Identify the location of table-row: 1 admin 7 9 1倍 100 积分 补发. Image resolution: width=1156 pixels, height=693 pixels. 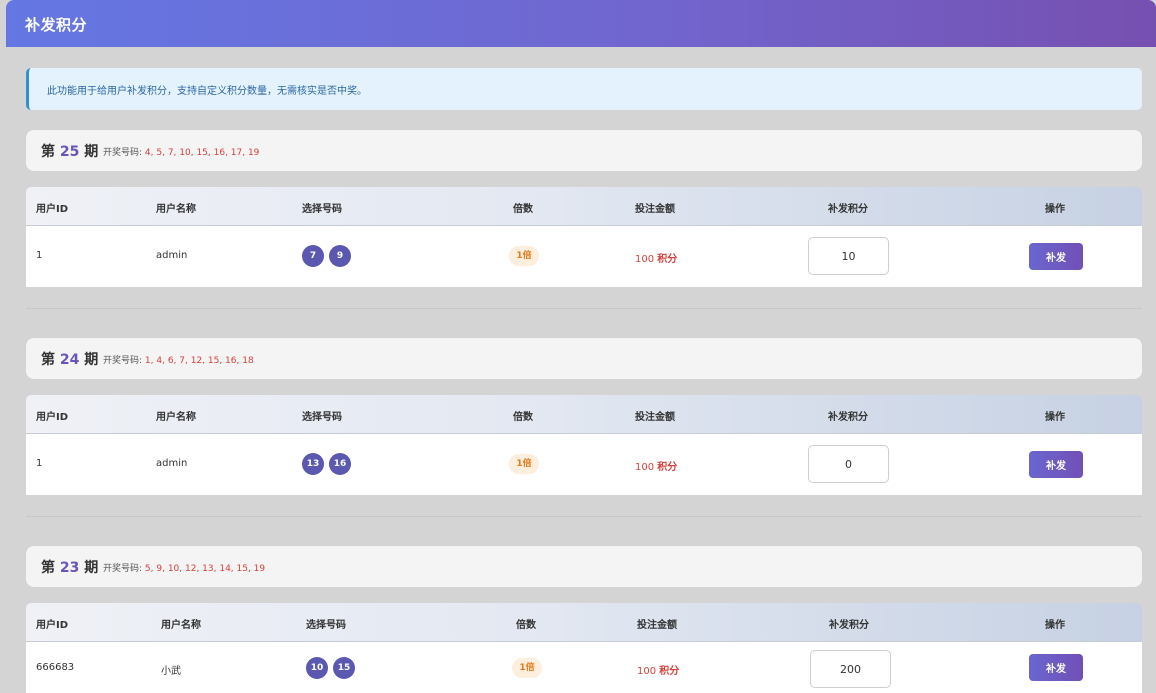
(584, 256).